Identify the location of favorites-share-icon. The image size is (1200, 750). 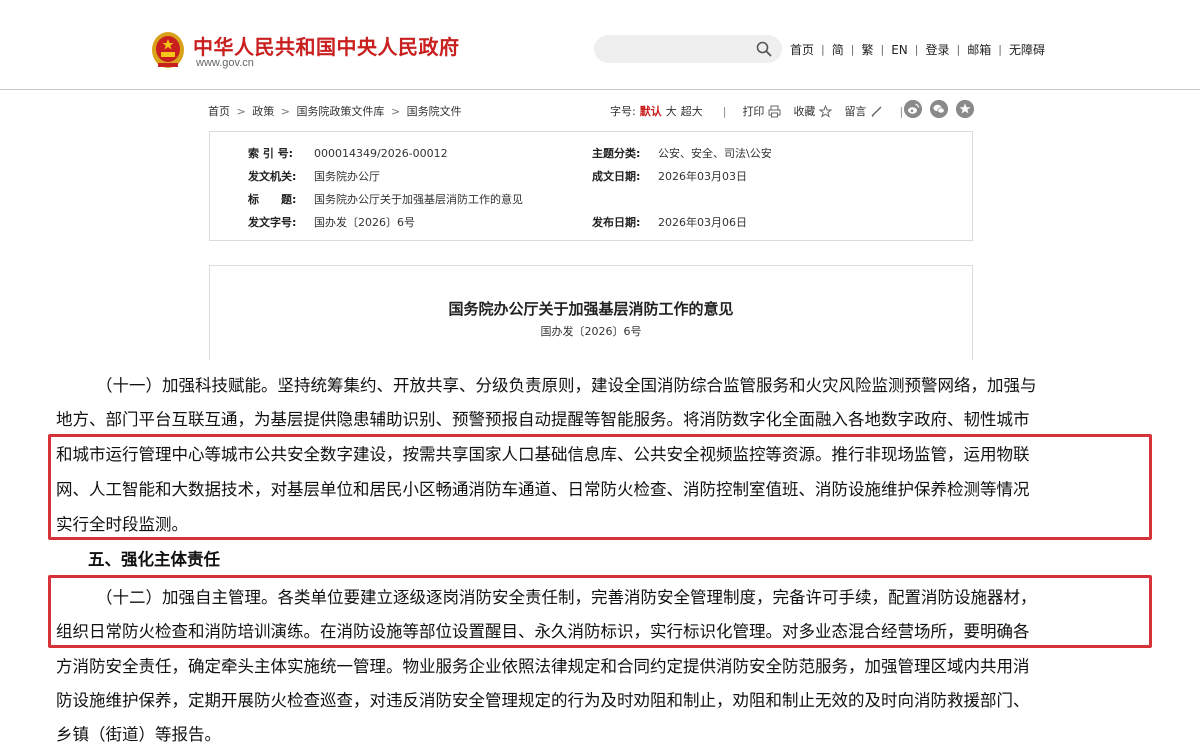
(965, 109).